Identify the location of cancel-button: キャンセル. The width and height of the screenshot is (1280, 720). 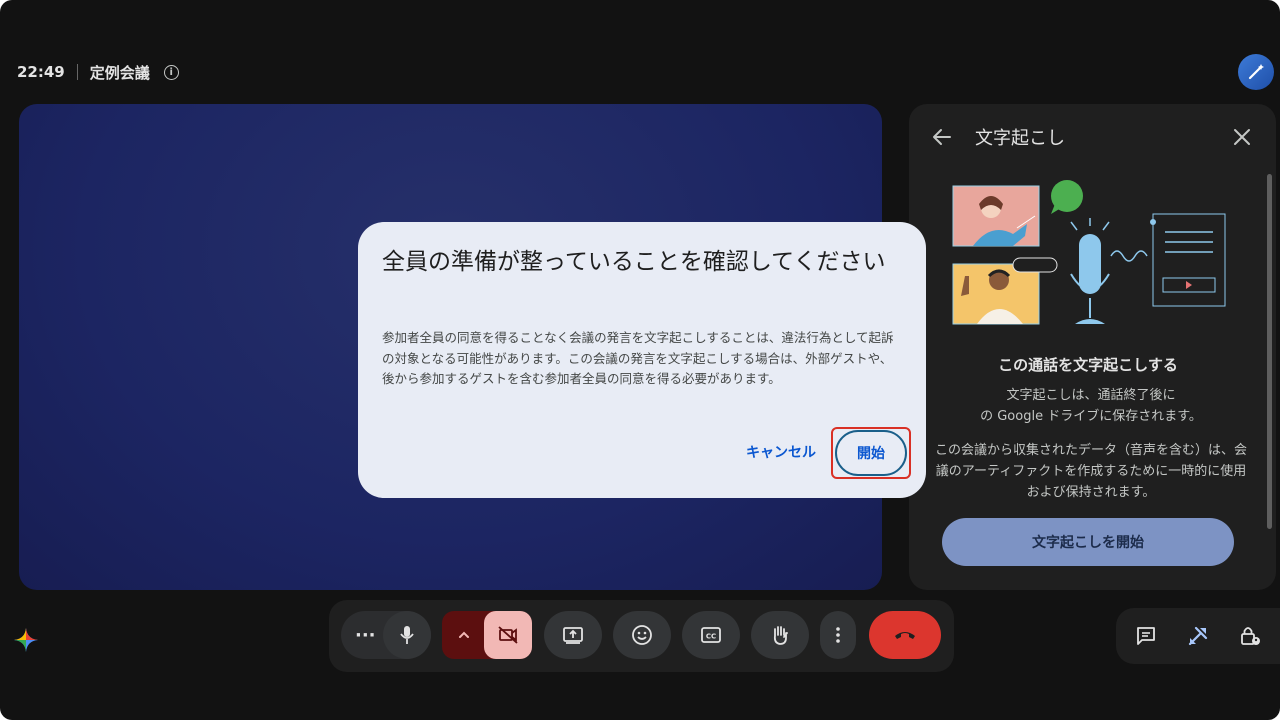
(781, 452).